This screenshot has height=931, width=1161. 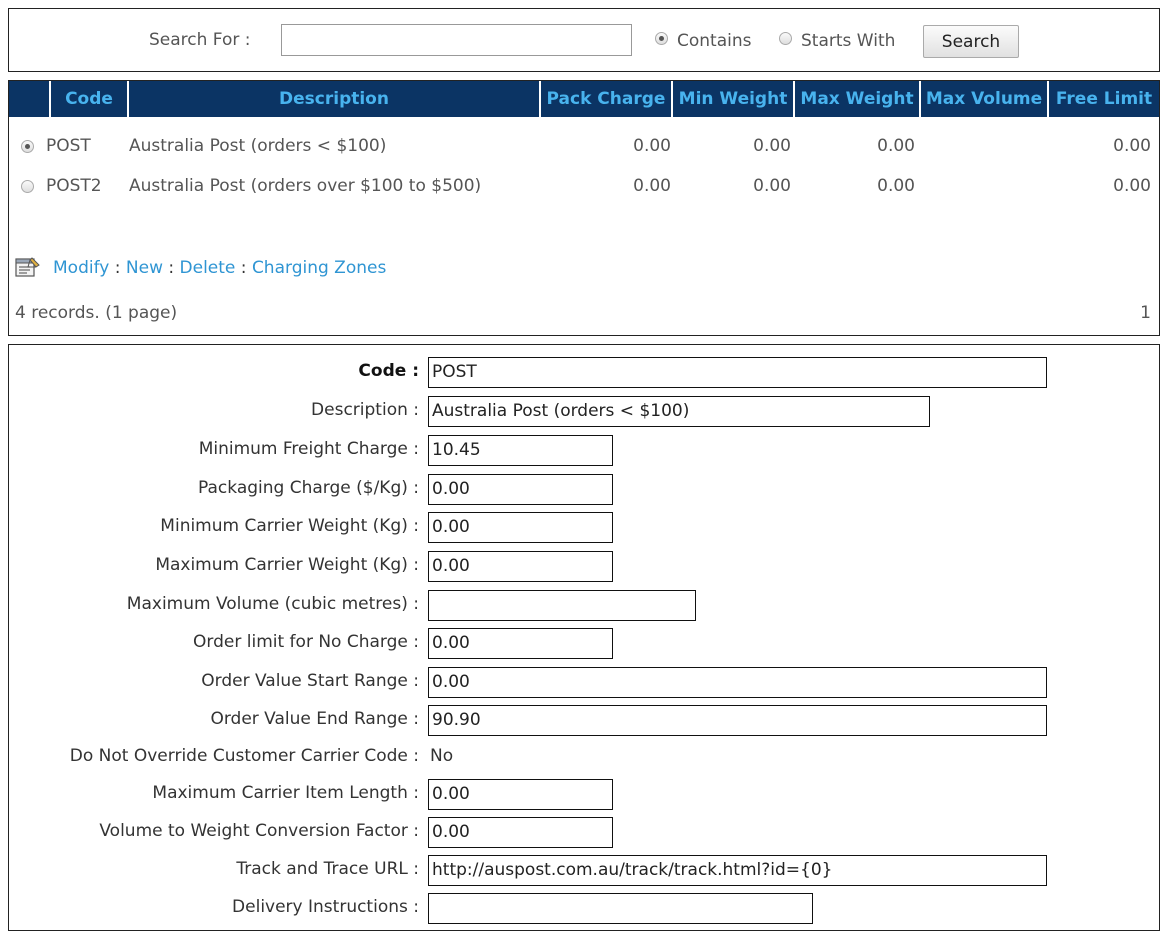 I want to click on header-pack-charge: Pack Charge, so click(x=607, y=99).